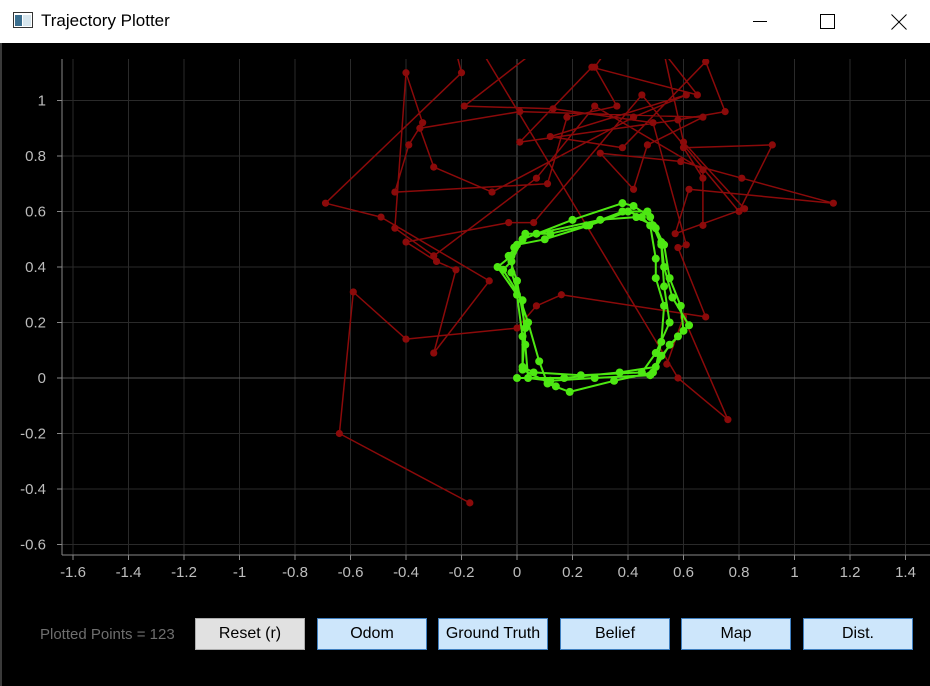  I want to click on reset-button: Reset (r), so click(250, 634).